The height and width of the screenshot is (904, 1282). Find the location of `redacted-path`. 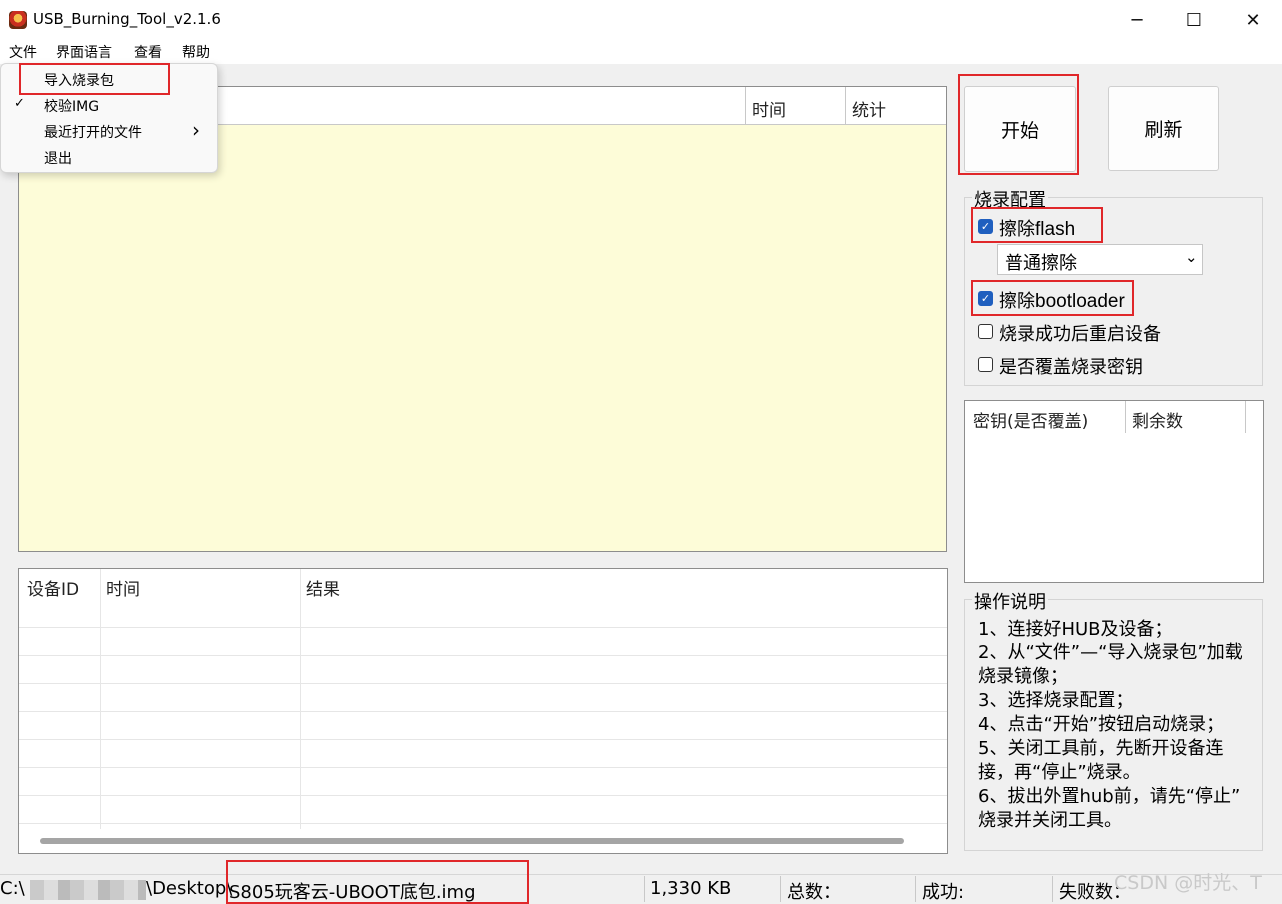

redacted-path is located at coordinates (88, 890).